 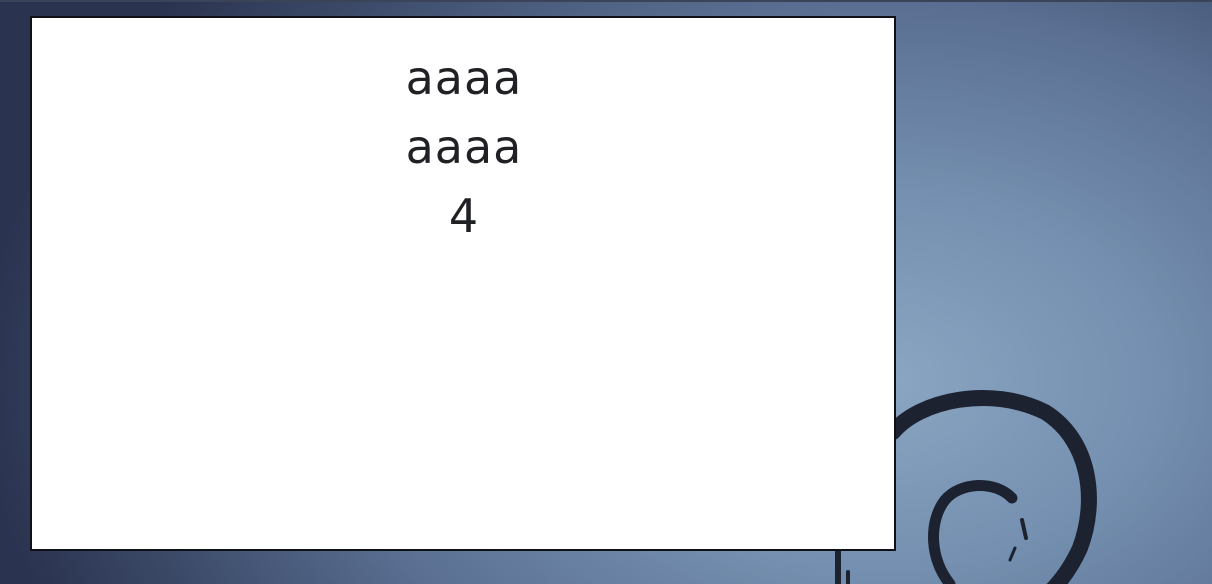 I want to click on text-line-1: aaaa, so click(x=464, y=78).